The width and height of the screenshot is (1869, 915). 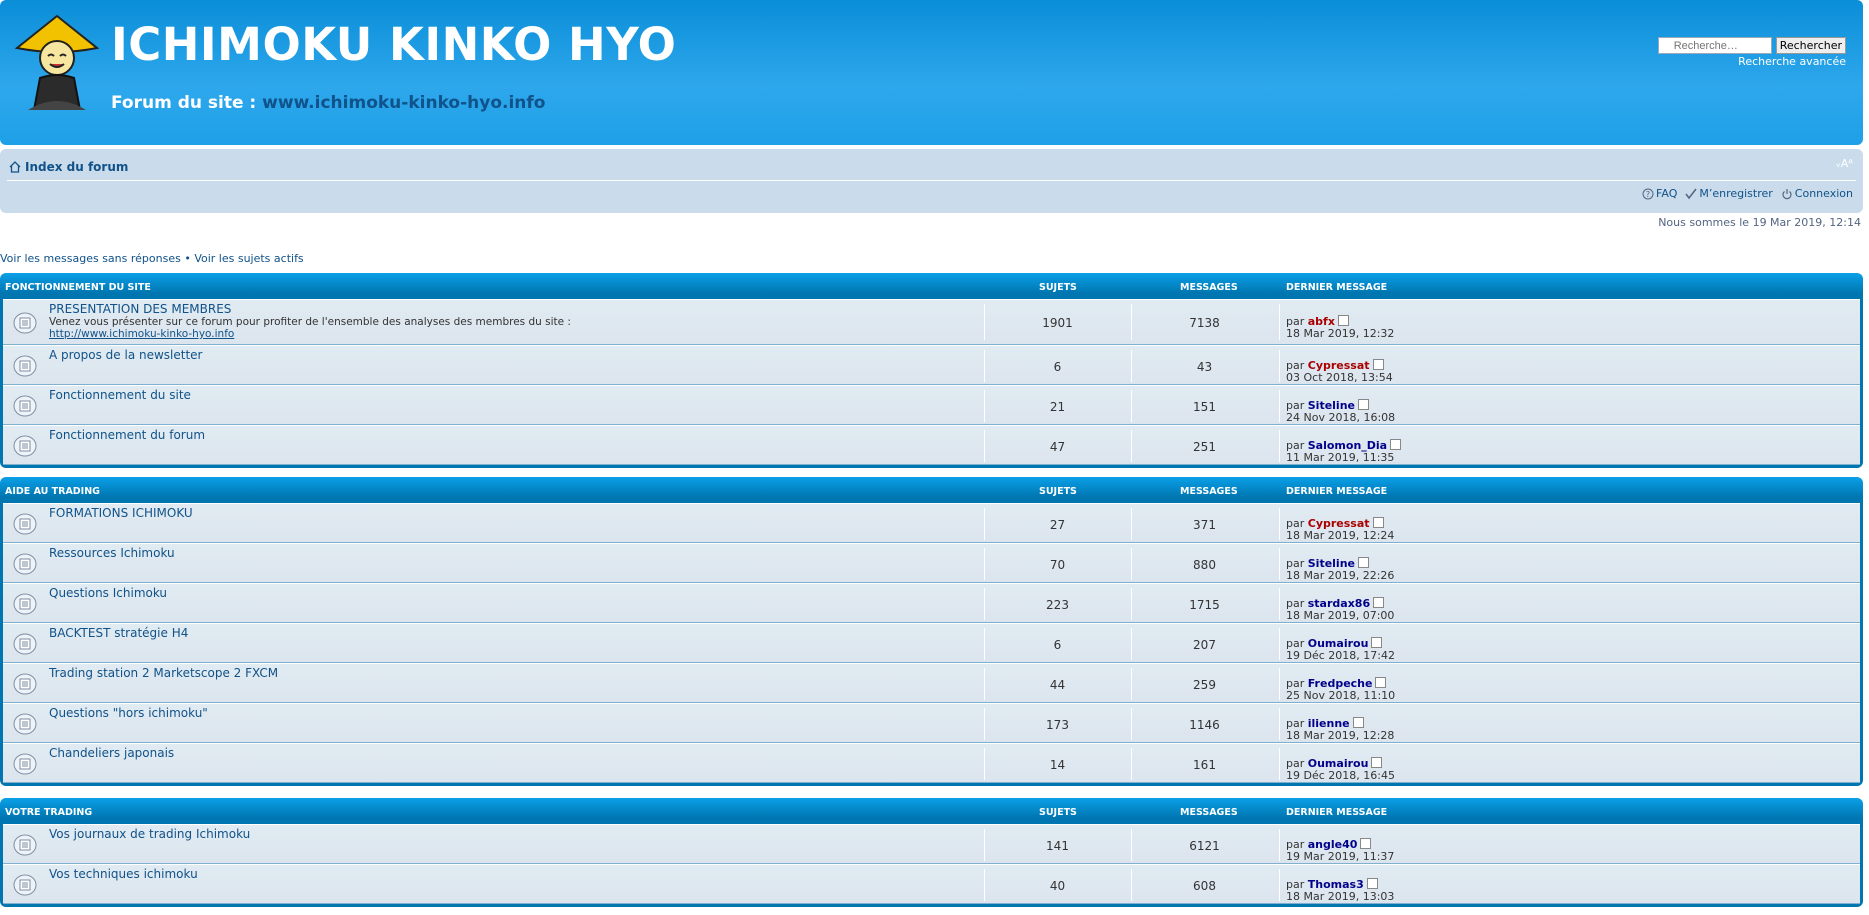 I want to click on last-post-date: 19 Déc 2018, 17:42, so click(x=1340, y=655).